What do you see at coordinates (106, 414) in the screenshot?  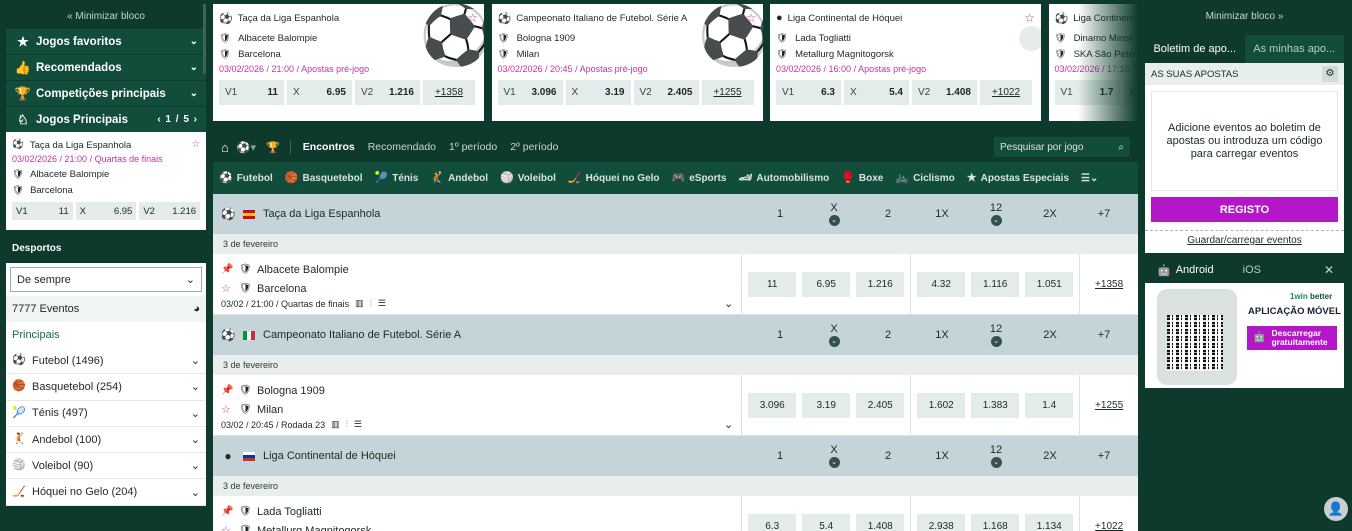 I see `sport-item: 🎾 Ténis (497) ⌄` at bounding box center [106, 414].